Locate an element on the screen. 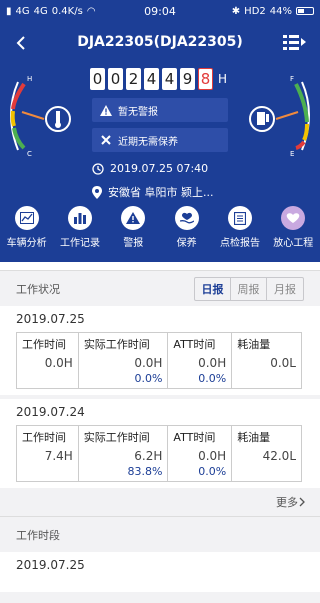 This screenshot has width=320, height=603. work-status-header: 工作状况 日报 周报 月报 is located at coordinates (160, 288).